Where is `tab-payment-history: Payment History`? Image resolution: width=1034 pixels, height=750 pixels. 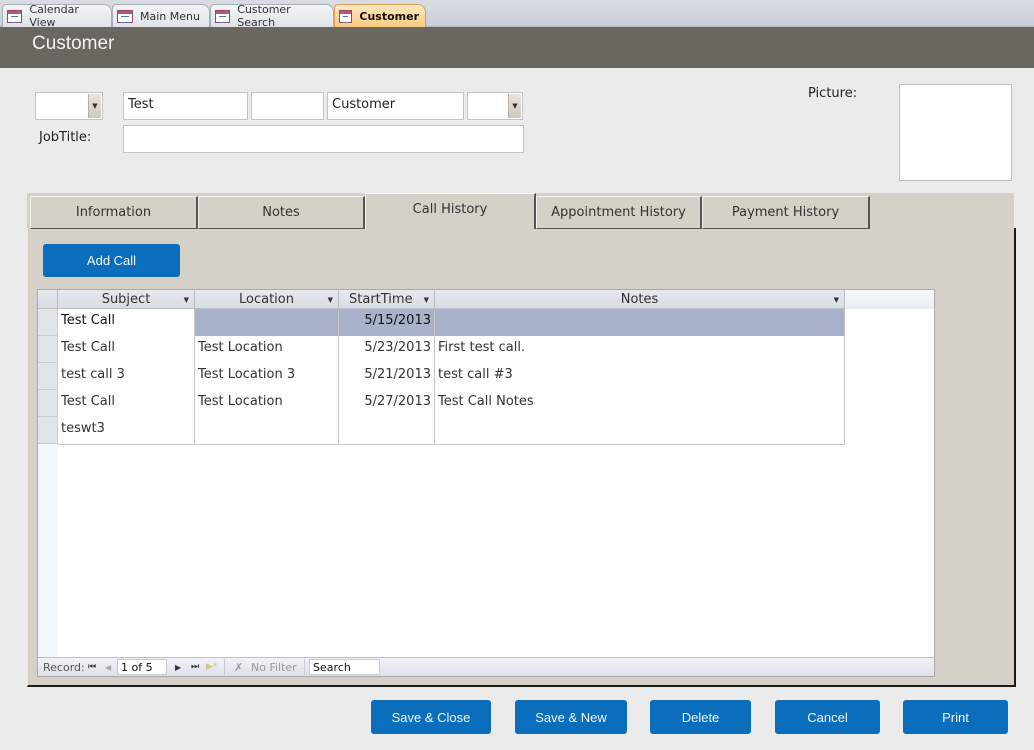
tab-payment-history: Payment History is located at coordinates (786, 212).